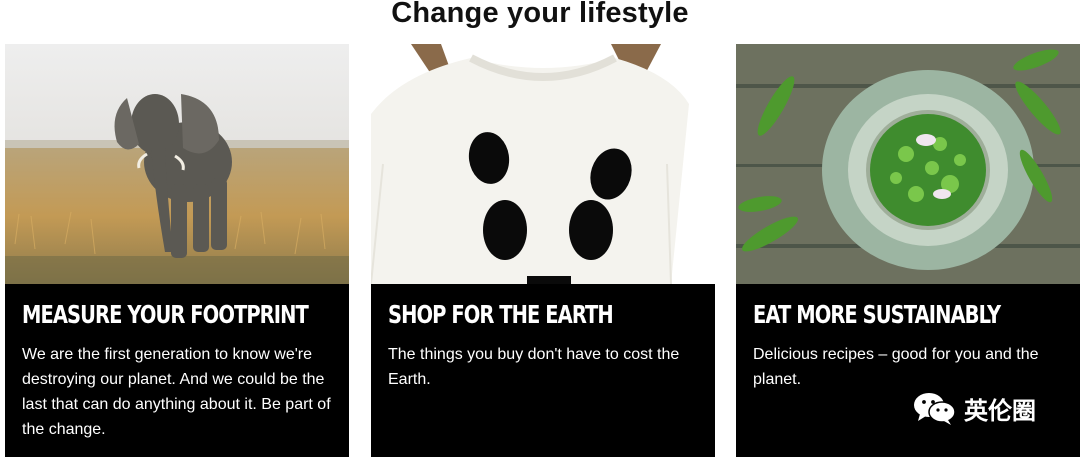 The width and height of the screenshot is (1080, 457). I want to click on watermark: 英伦圈, so click(974, 408).